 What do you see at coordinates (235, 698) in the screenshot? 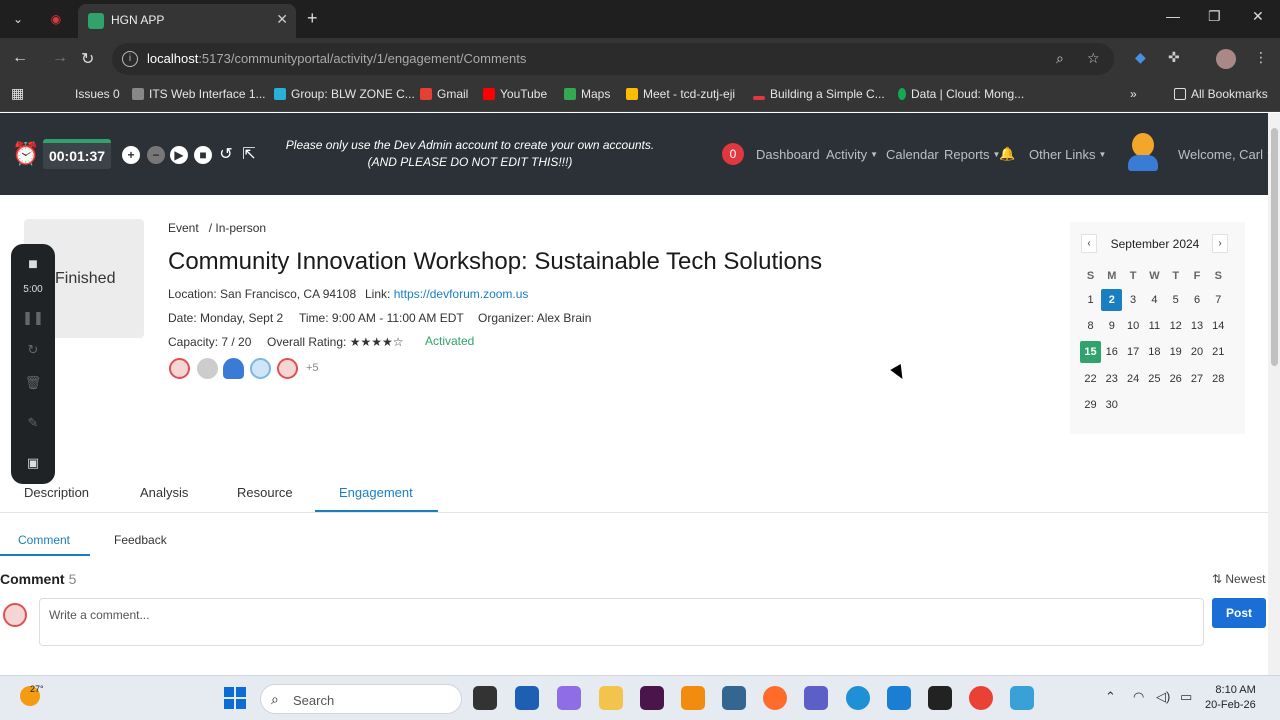
I see `windows-start-icon` at bounding box center [235, 698].